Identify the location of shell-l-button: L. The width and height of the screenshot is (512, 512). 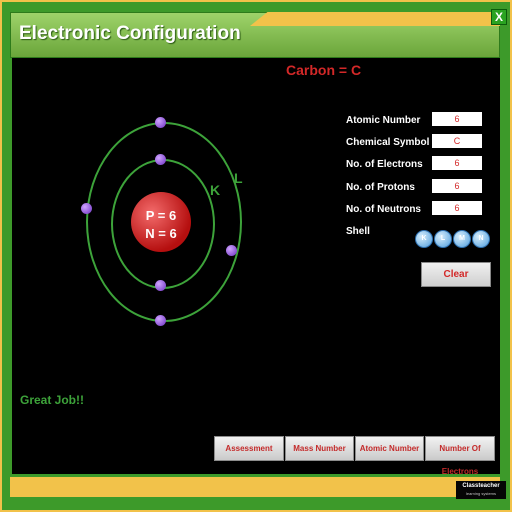
(443, 239).